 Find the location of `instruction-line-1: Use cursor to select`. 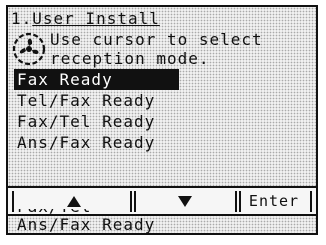

instruction-line-1: Use cursor to select is located at coordinates (156, 39).